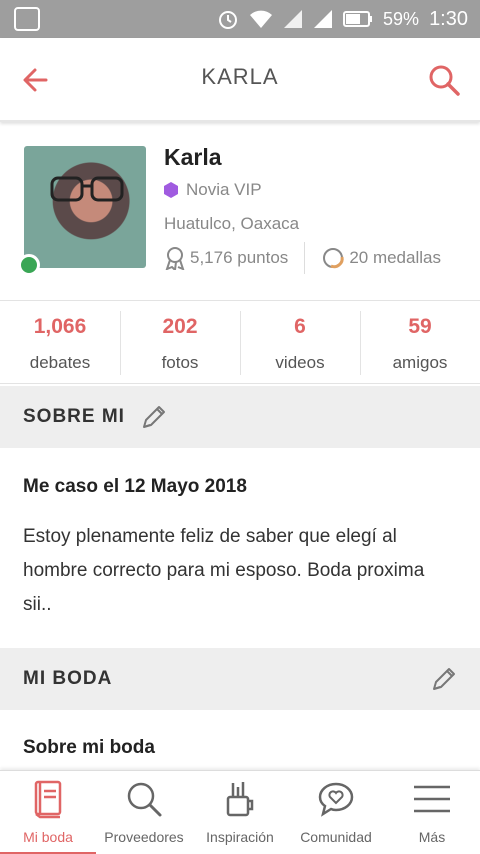 The image size is (480, 854). I want to click on medal-icon, so click(333, 258).